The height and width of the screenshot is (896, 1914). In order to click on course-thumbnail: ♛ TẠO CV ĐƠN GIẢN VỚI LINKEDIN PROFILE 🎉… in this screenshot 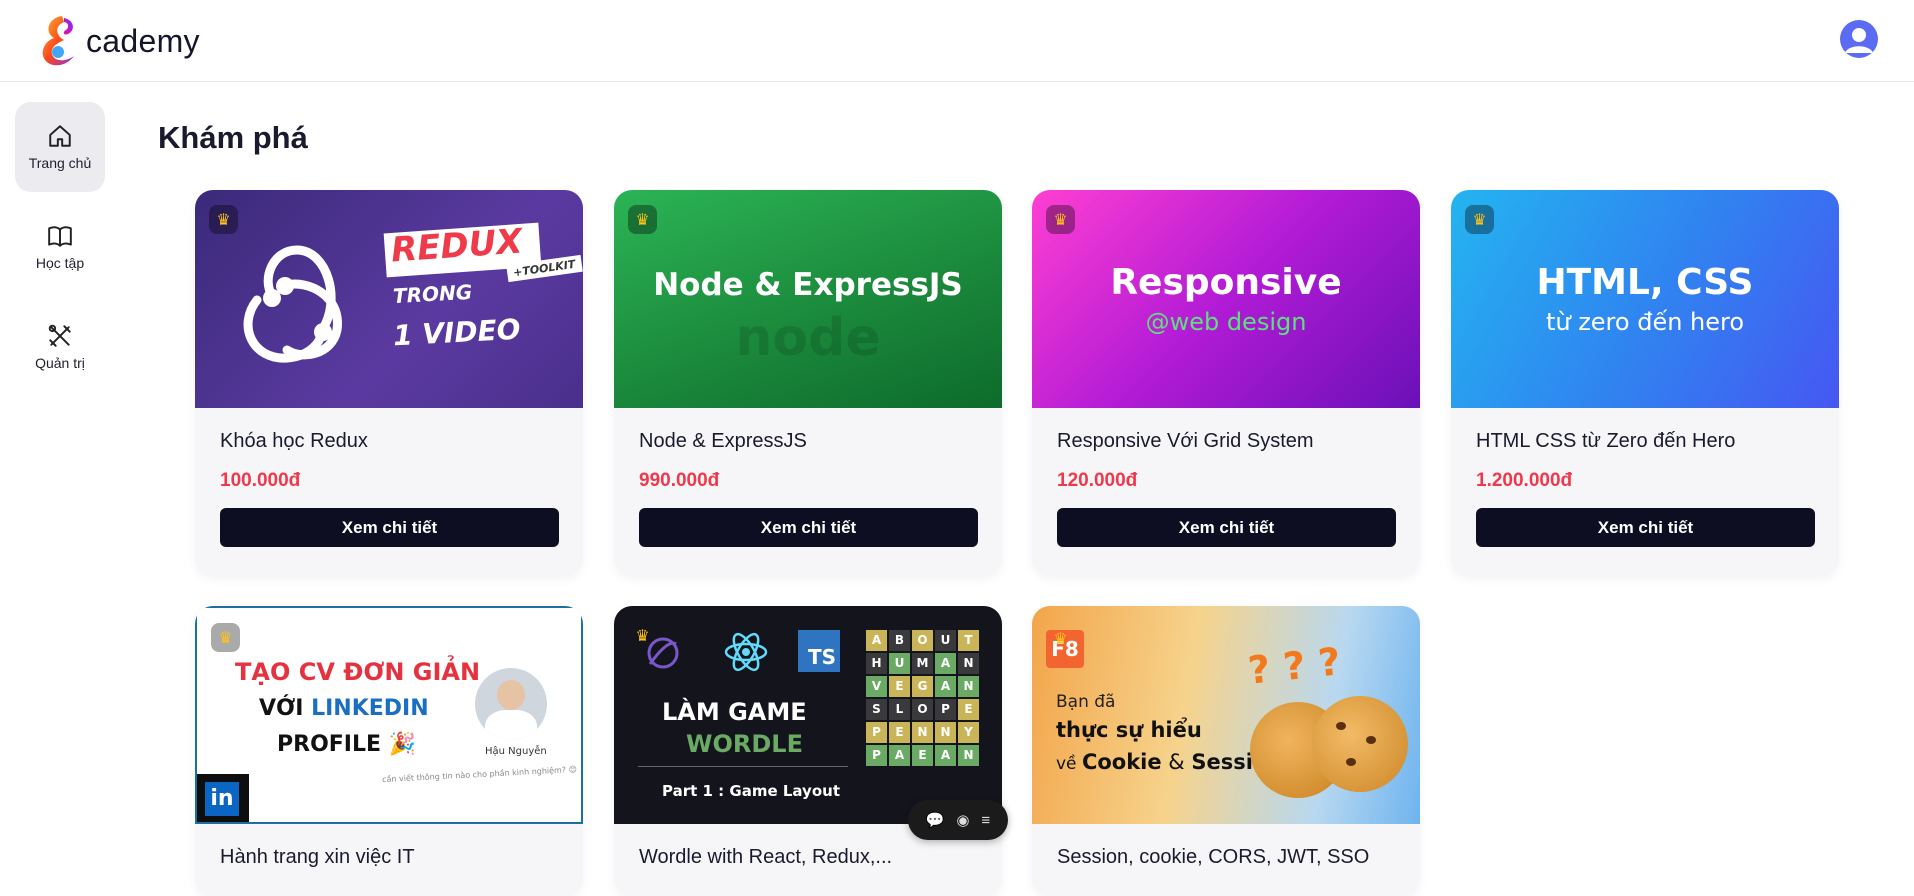, I will do `click(389, 715)`.